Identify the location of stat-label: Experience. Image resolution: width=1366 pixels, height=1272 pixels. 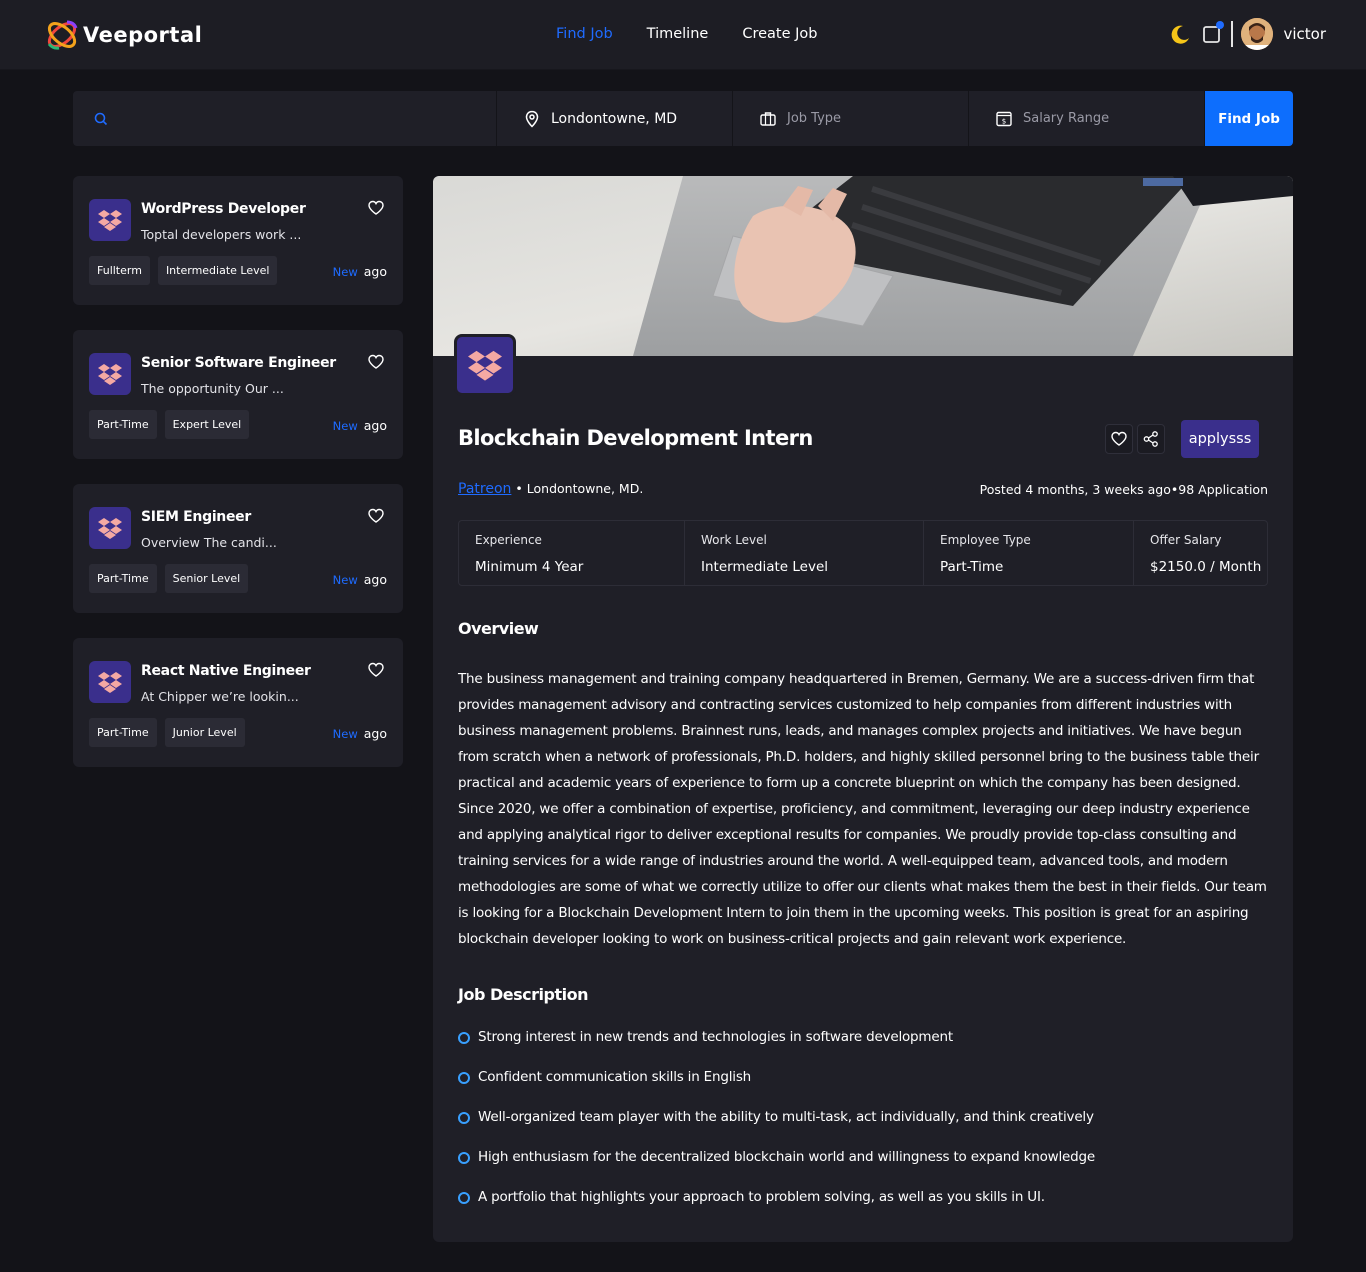
(508, 540).